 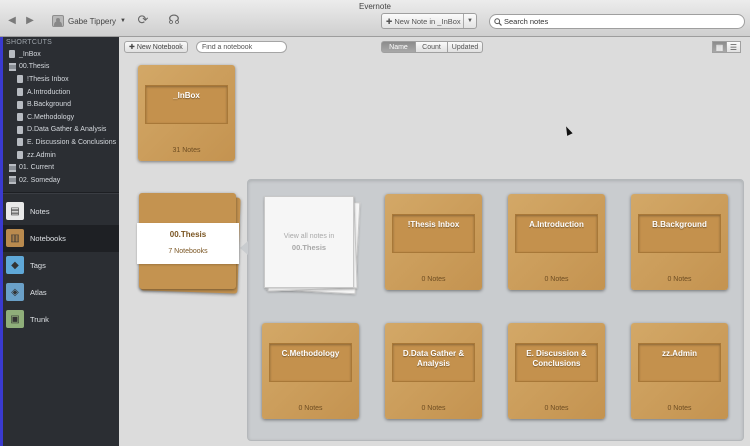 I want to click on notebook-card: !Thesis Inbox 0 Notes, so click(x=433, y=242).